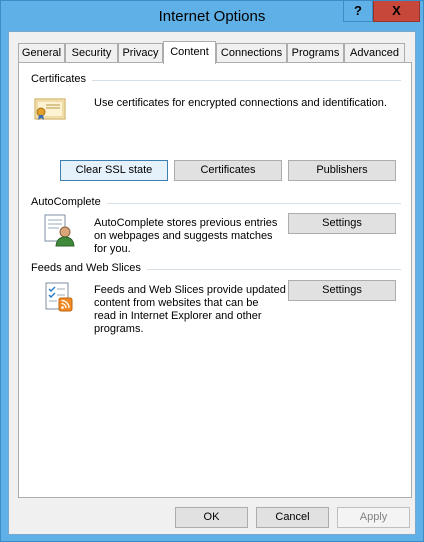 Image resolution: width=424 pixels, height=542 pixels. Describe the element at coordinates (62, 79) in the screenshot. I see `certificates-title: Certificates` at that location.